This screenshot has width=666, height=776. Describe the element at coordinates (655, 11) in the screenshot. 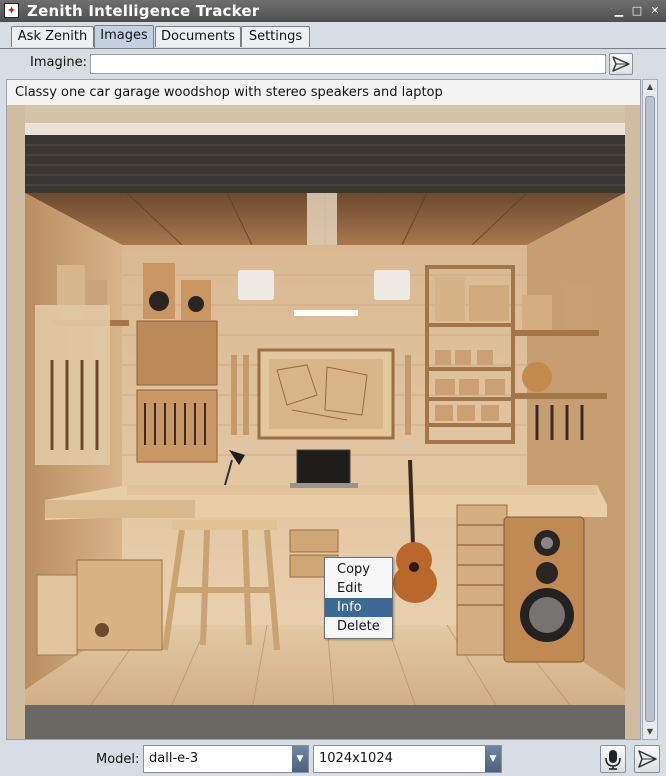

I see `close-icon: ✕` at that location.